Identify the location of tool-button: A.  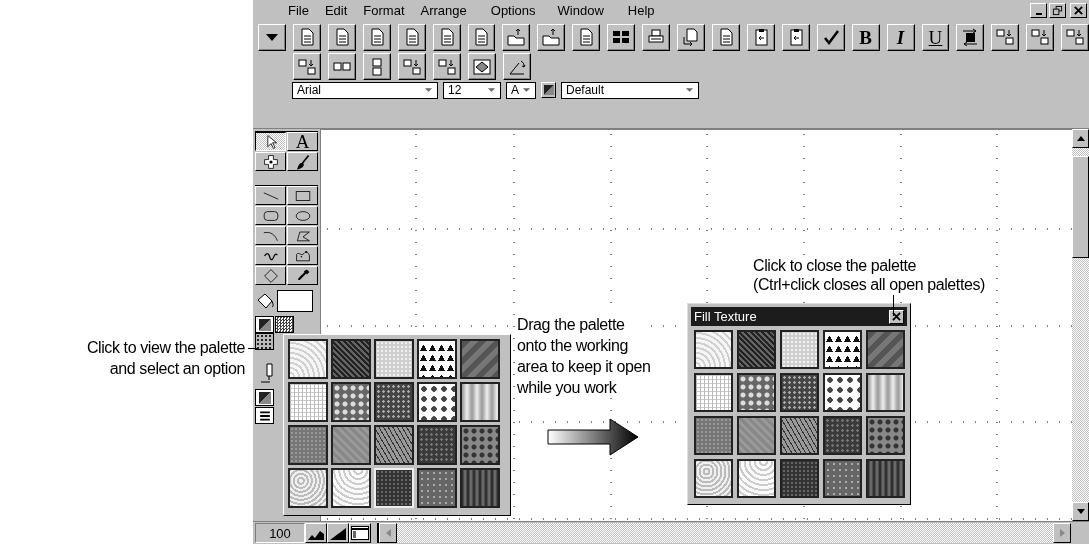
(302, 142).